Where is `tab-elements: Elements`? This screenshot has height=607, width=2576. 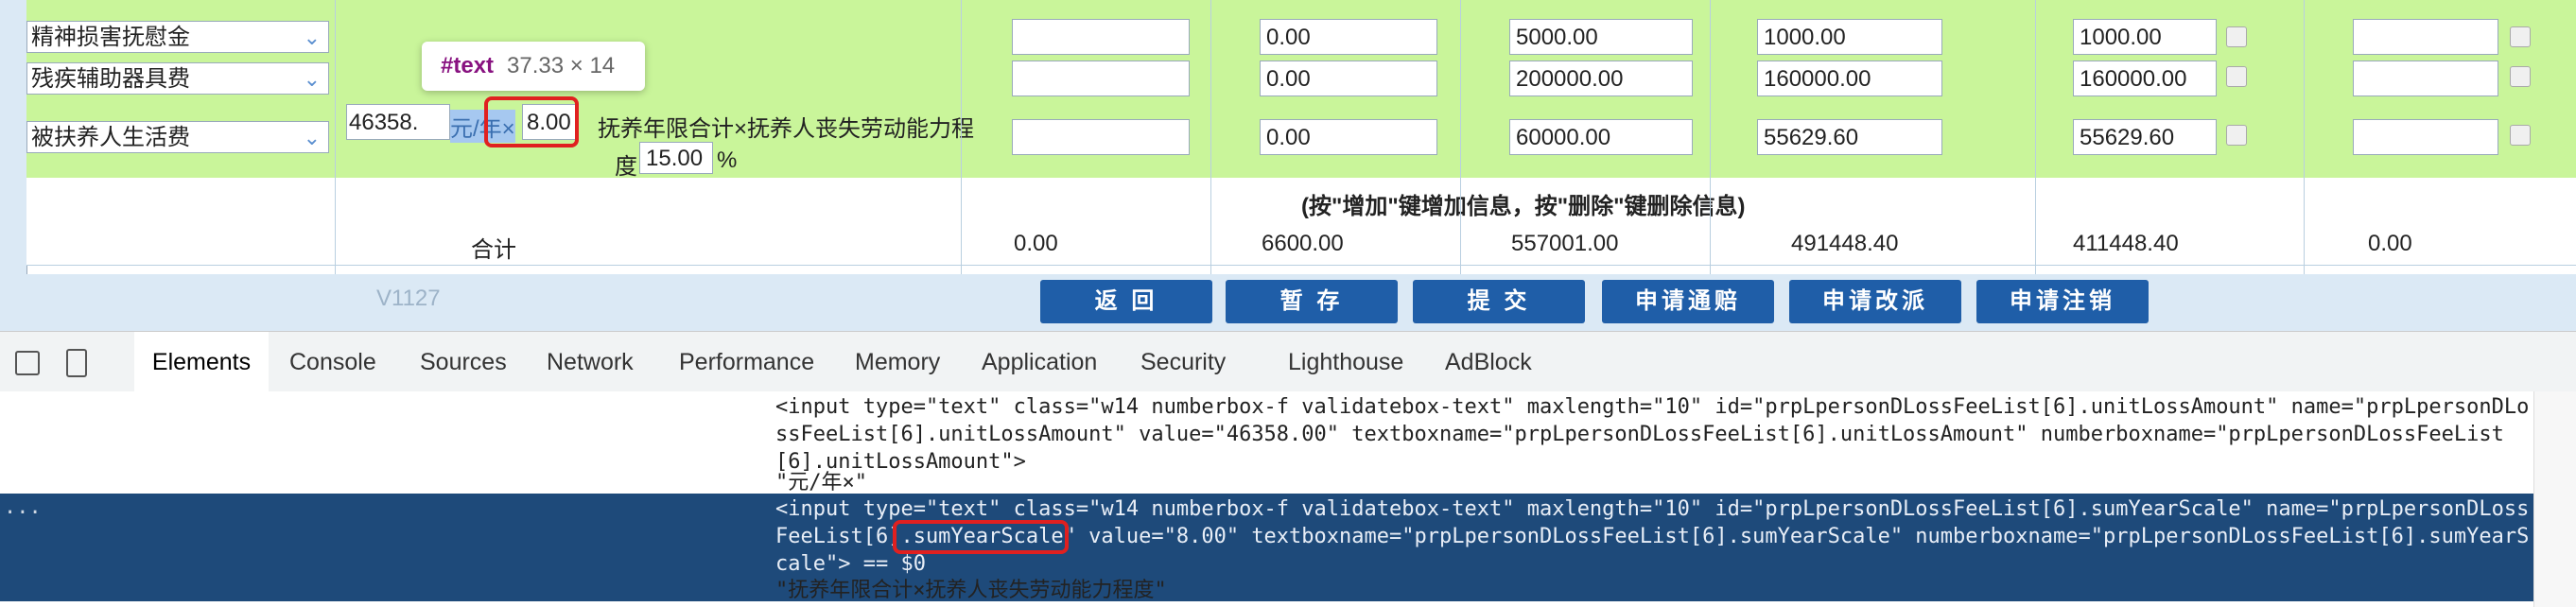
tab-elements: Elements is located at coordinates (201, 362).